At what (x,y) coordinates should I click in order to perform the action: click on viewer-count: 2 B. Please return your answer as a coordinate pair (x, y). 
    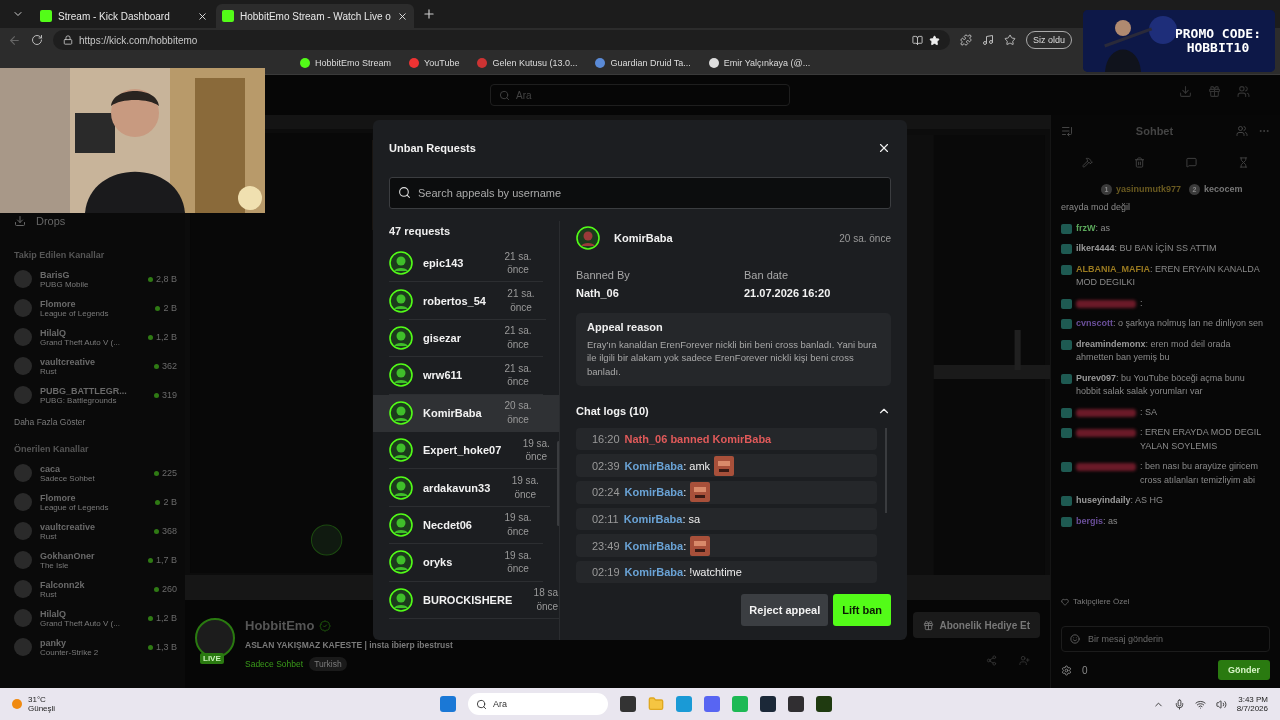
    Looking at the image, I should click on (170, 502).